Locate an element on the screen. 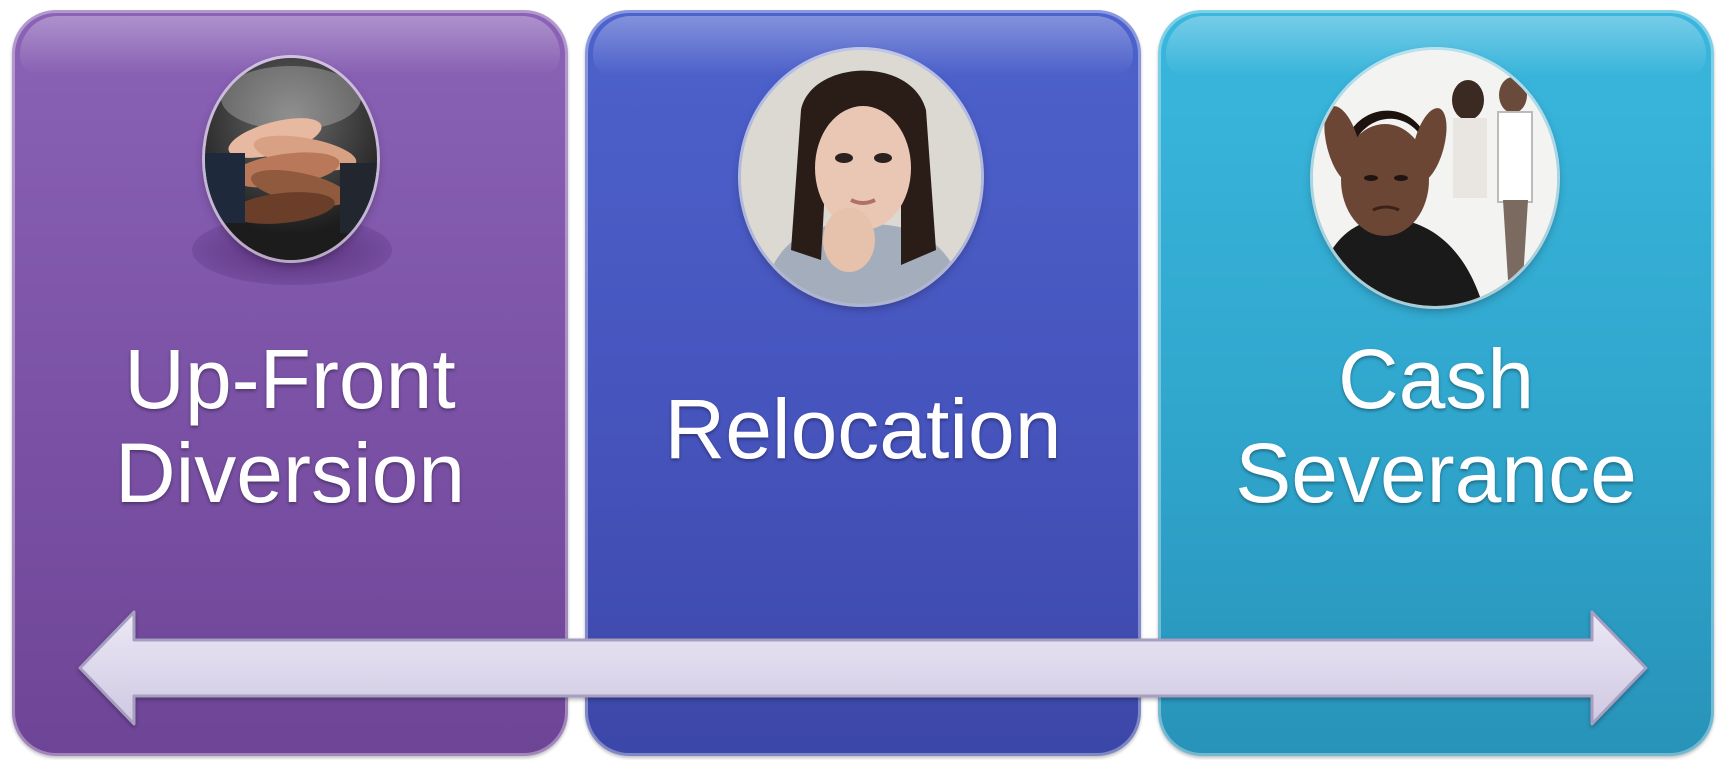 Image resolution: width=1718 pixels, height=760 pixels. panel-title: Relocation is located at coordinates (863, 429).